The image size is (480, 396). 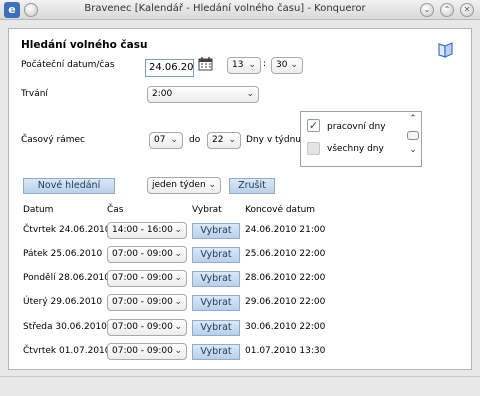 What do you see at coordinates (218, 140) in the screenshot?
I see `to-hour-value: 22` at bounding box center [218, 140].